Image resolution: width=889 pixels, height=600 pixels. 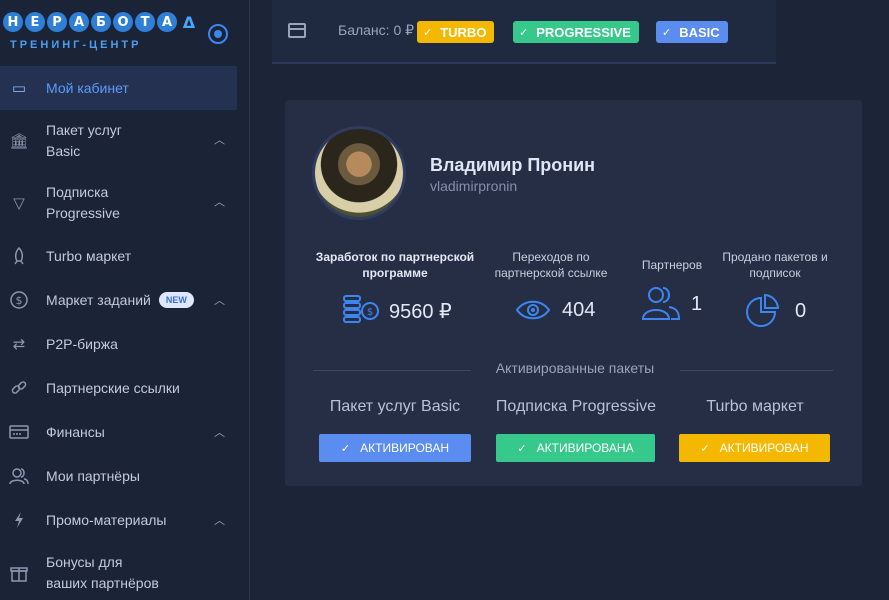 I want to click on sold-value: 0, so click(x=801, y=311).